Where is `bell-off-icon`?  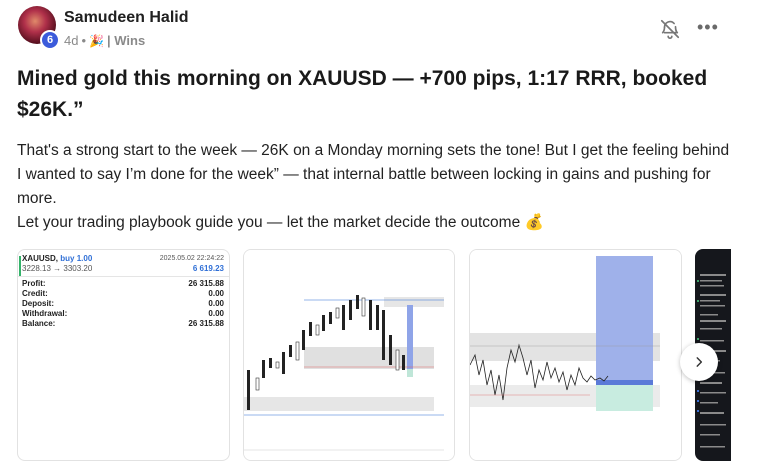 bell-off-icon is located at coordinates (670, 29).